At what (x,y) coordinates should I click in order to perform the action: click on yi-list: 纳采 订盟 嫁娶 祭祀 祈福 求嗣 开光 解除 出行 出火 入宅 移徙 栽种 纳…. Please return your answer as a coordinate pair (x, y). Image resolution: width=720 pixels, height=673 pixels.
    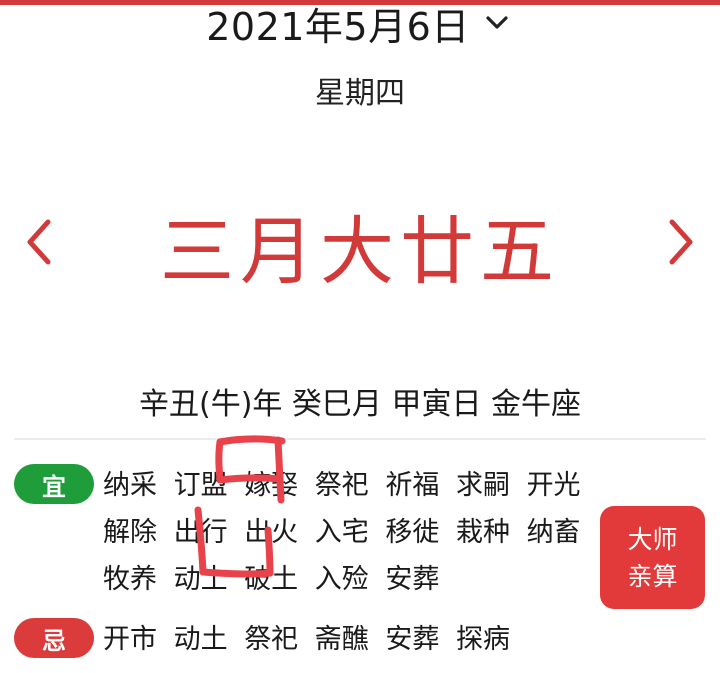
    Looking at the image, I should click on (353, 532).